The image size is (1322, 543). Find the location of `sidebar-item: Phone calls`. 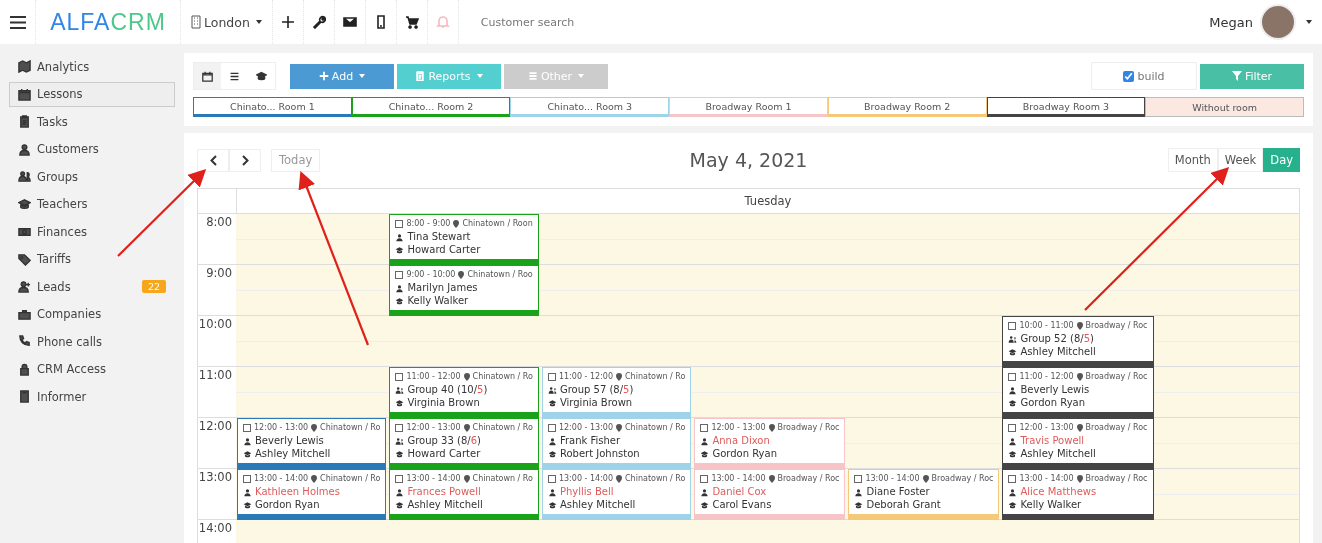

sidebar-item: Phone calls is located at coordinates (92, 342).